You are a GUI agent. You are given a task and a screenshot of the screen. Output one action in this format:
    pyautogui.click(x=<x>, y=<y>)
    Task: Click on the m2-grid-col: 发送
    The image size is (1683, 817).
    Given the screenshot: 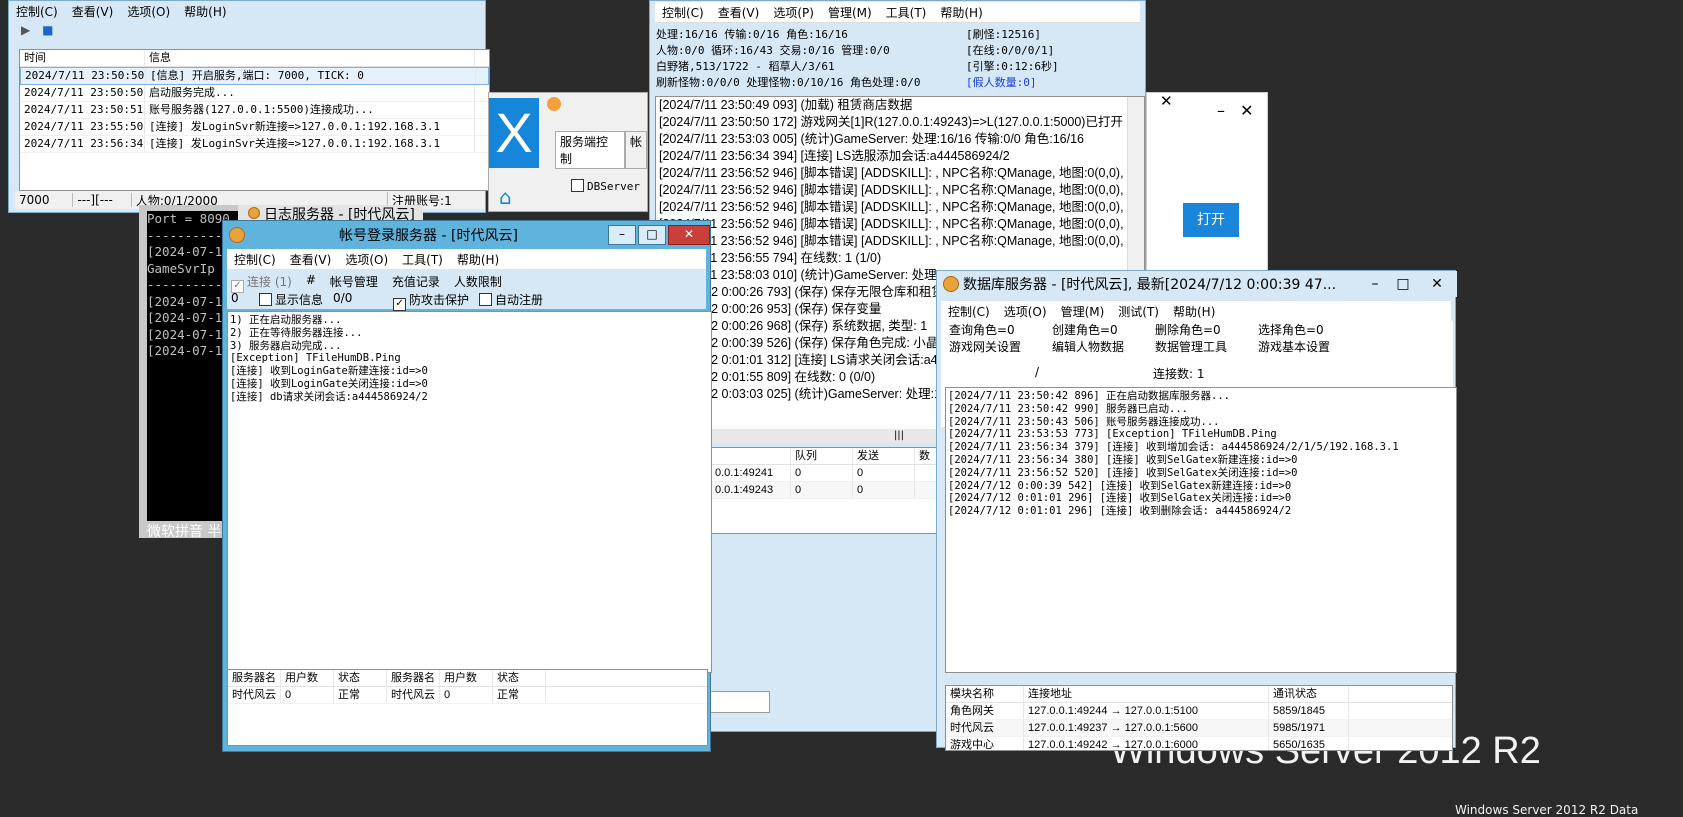 What is the action you would take?
    pyautogui.click(x=884, y=456)
    